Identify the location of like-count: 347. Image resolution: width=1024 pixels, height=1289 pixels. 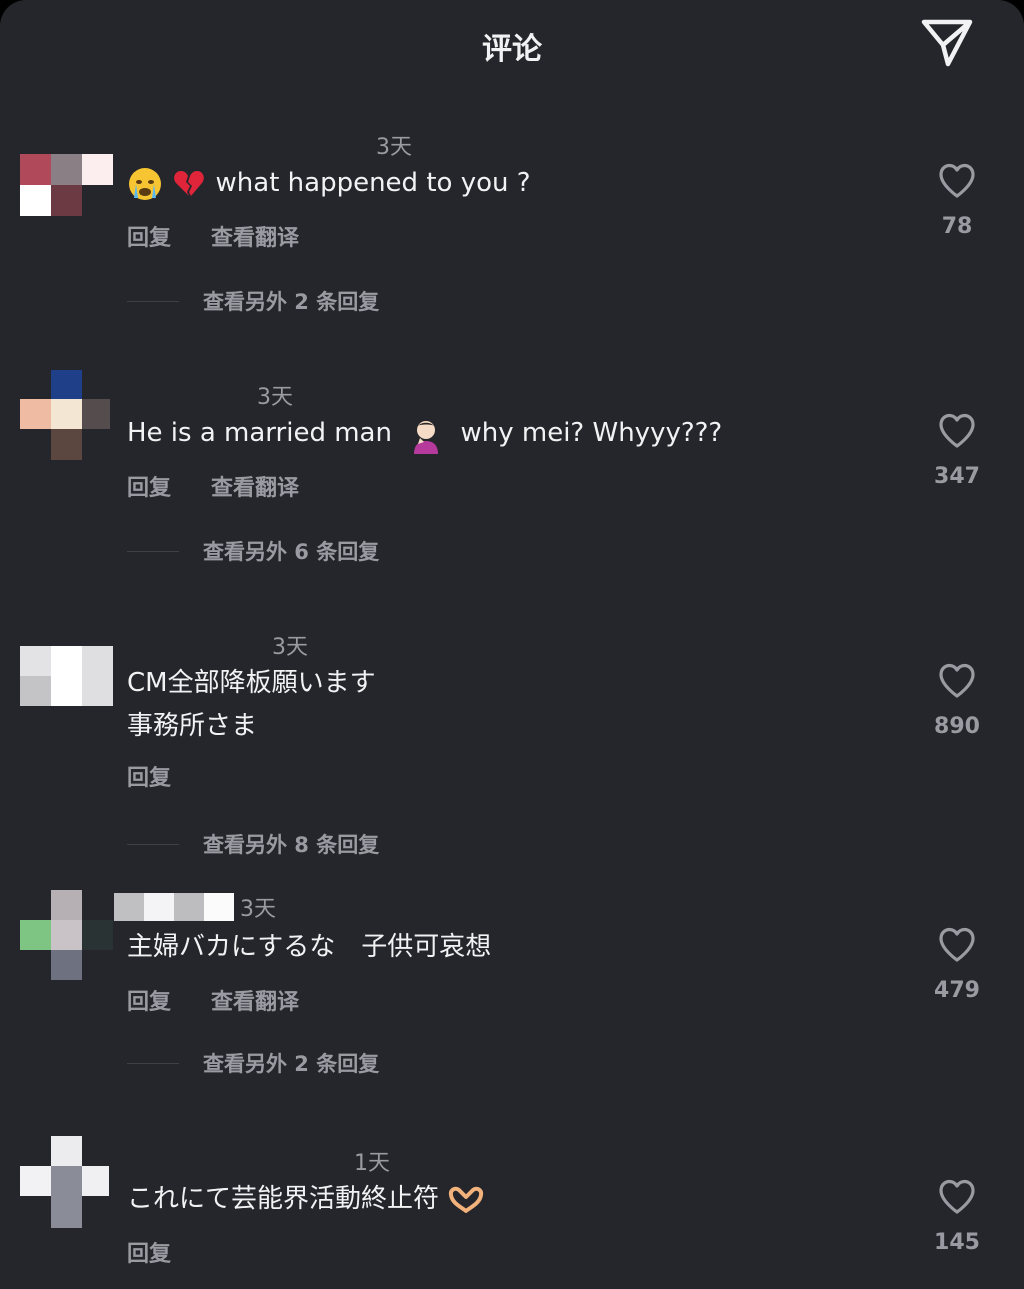
(957, 476).